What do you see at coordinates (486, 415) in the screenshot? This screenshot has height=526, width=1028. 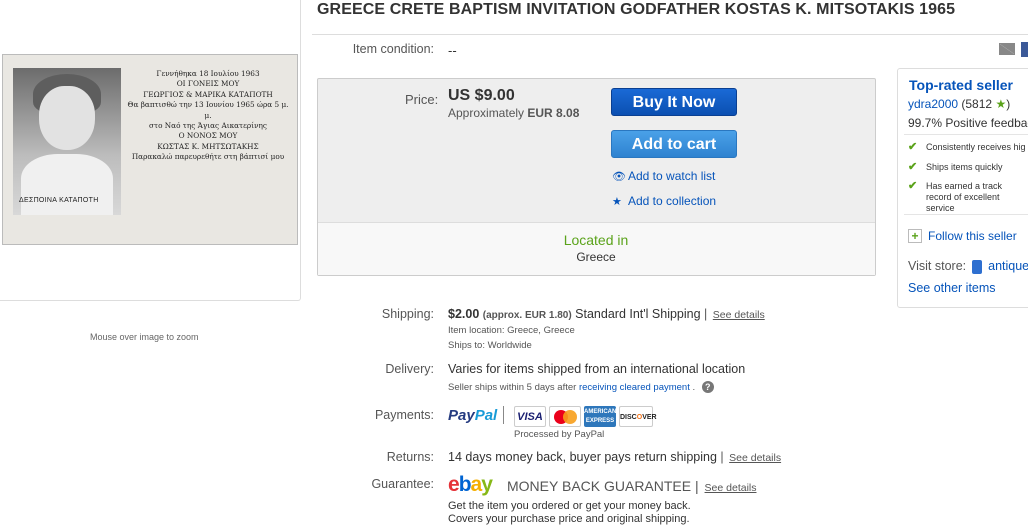 I see `paypal-pal: Pal` at bounding box center [486, 415].